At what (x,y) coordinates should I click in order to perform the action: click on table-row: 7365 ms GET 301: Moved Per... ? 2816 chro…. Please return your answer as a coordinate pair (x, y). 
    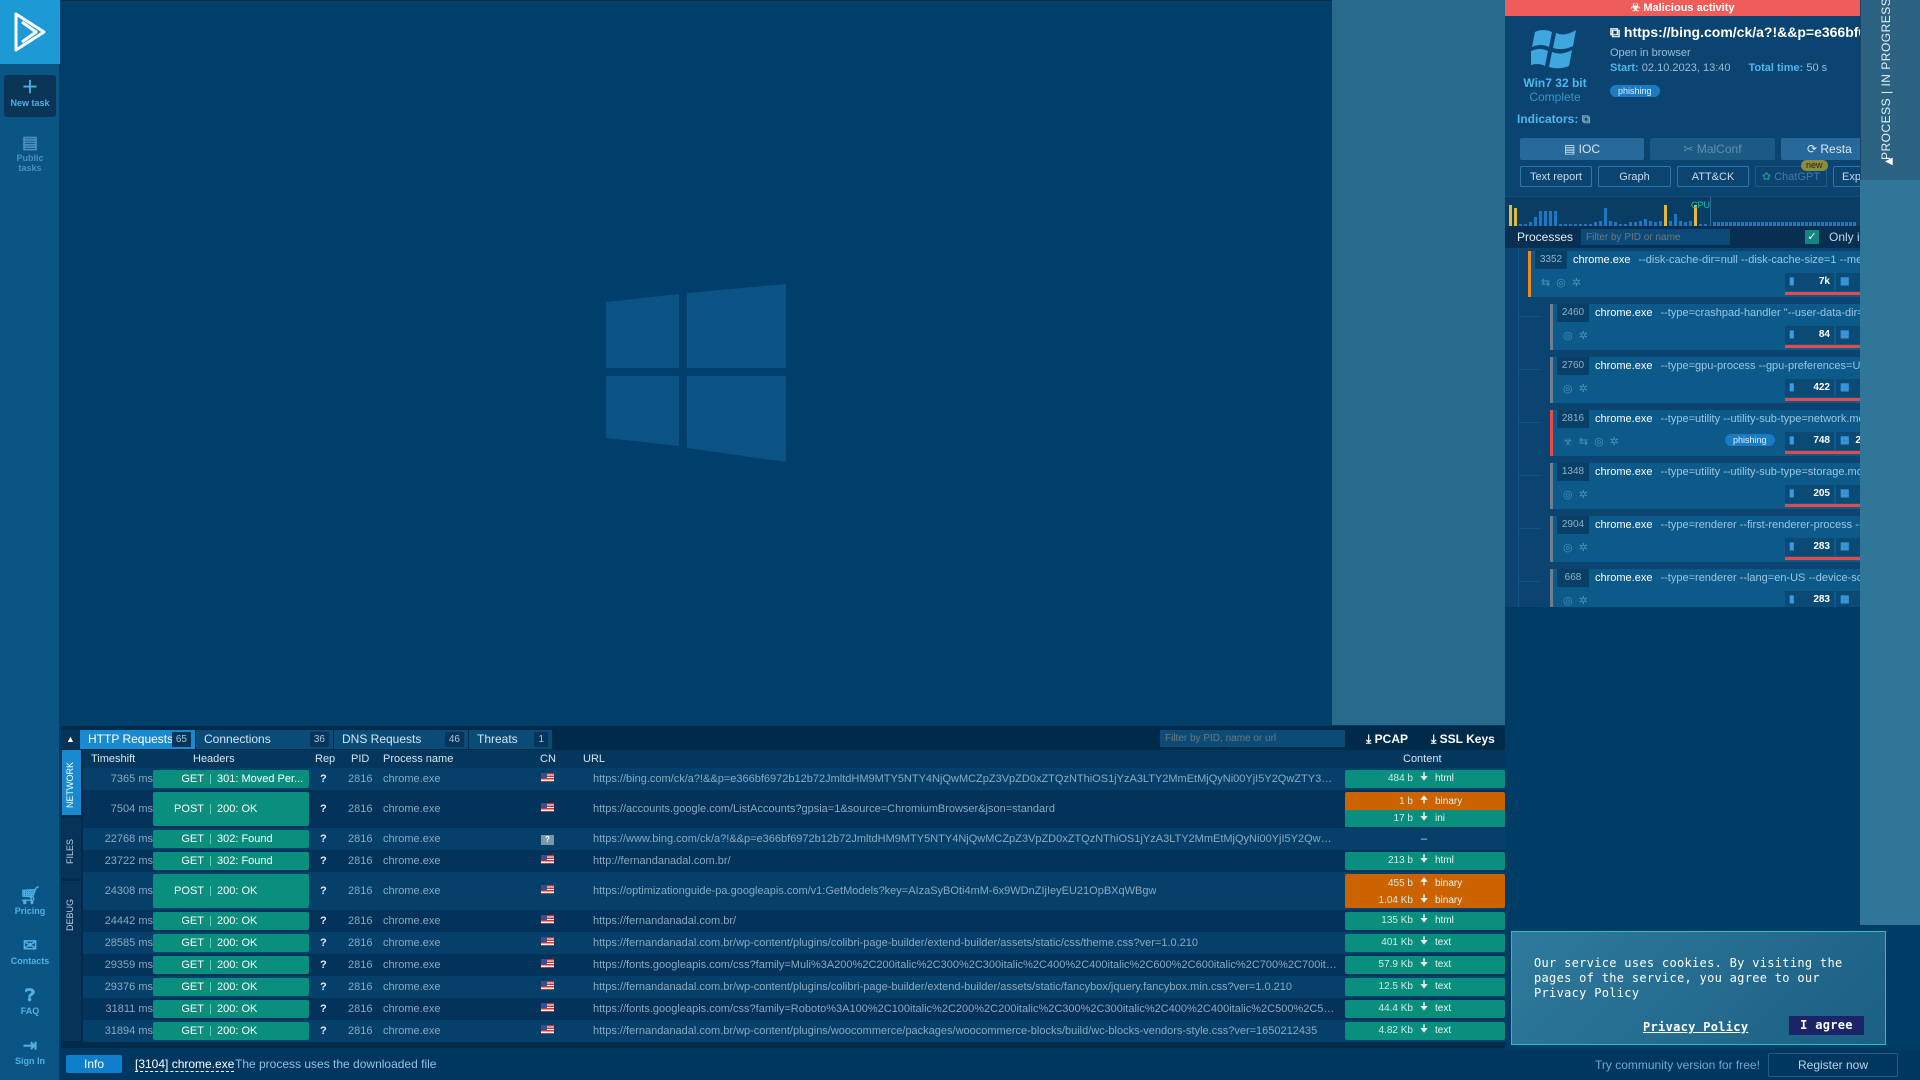
    Looking at the image, I should click on (794, 779).